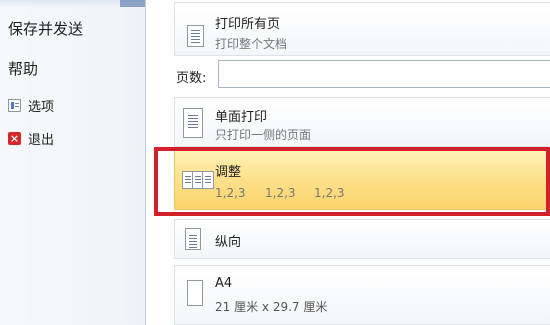 This screenshot has height=325, width=550. I want to click on sides-subtitle: 只打印一侧的页面, so click(263, 135).